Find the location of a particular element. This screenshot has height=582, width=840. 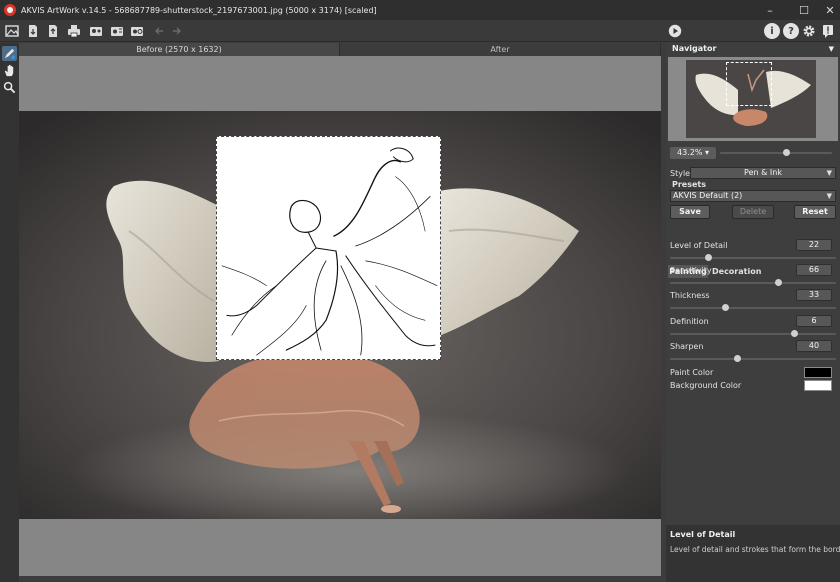

save-settings-icon is located at coordinates (53, 31).